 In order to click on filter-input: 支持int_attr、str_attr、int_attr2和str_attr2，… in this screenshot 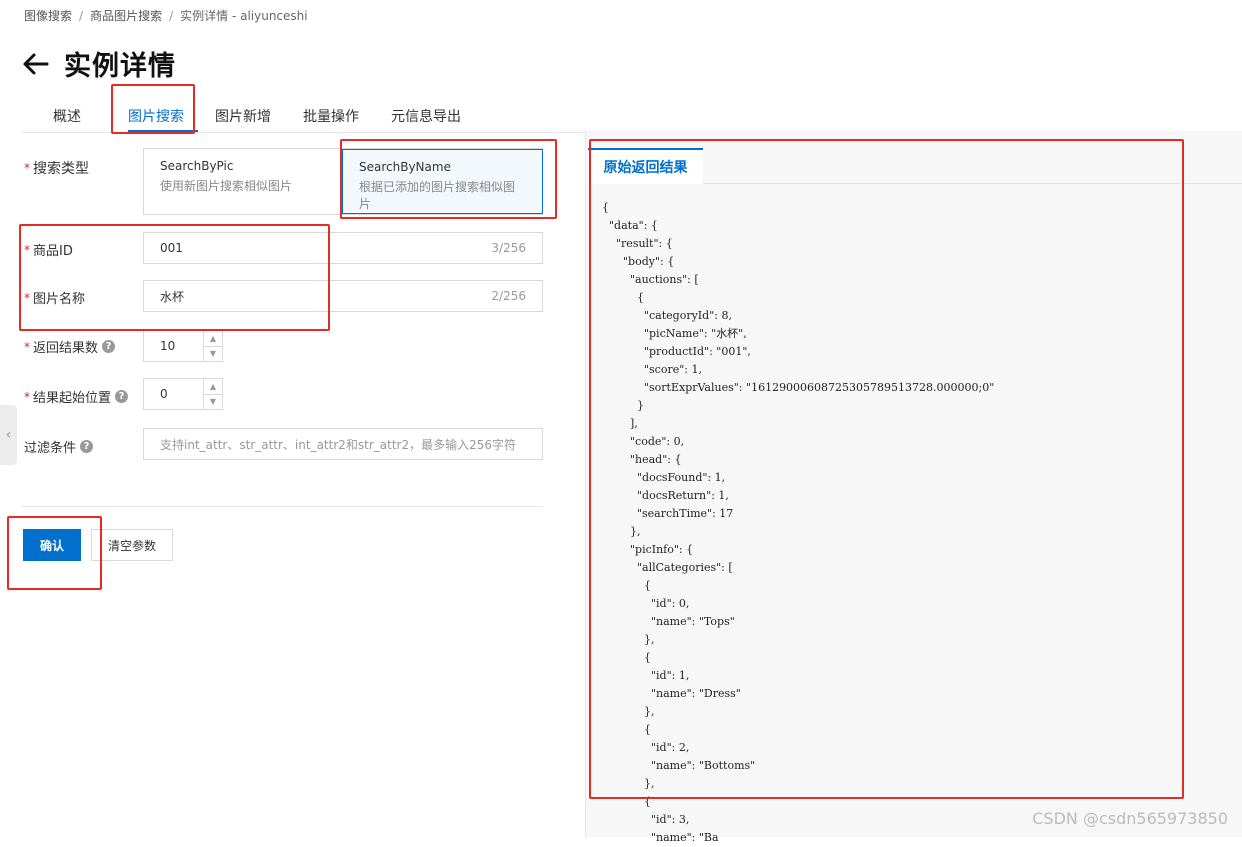, I will do `click(343, 444)`.